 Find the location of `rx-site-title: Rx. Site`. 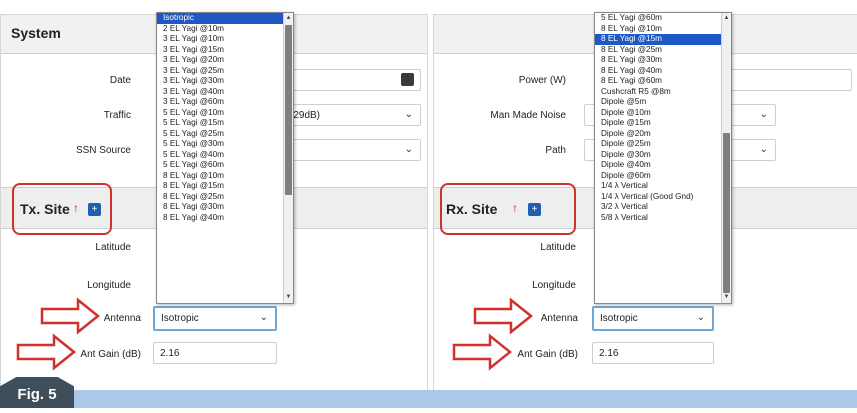

rx-site-title: Rx. Site is located at coordinates (472, 209).